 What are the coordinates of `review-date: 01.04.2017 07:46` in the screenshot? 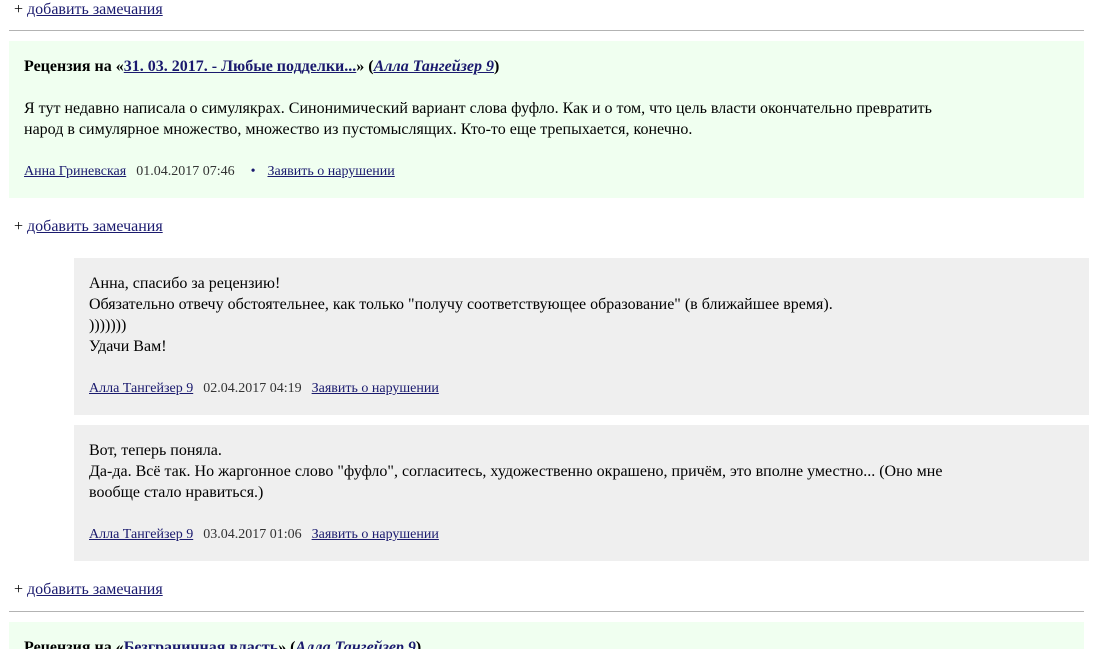 It's located at (185, 171).